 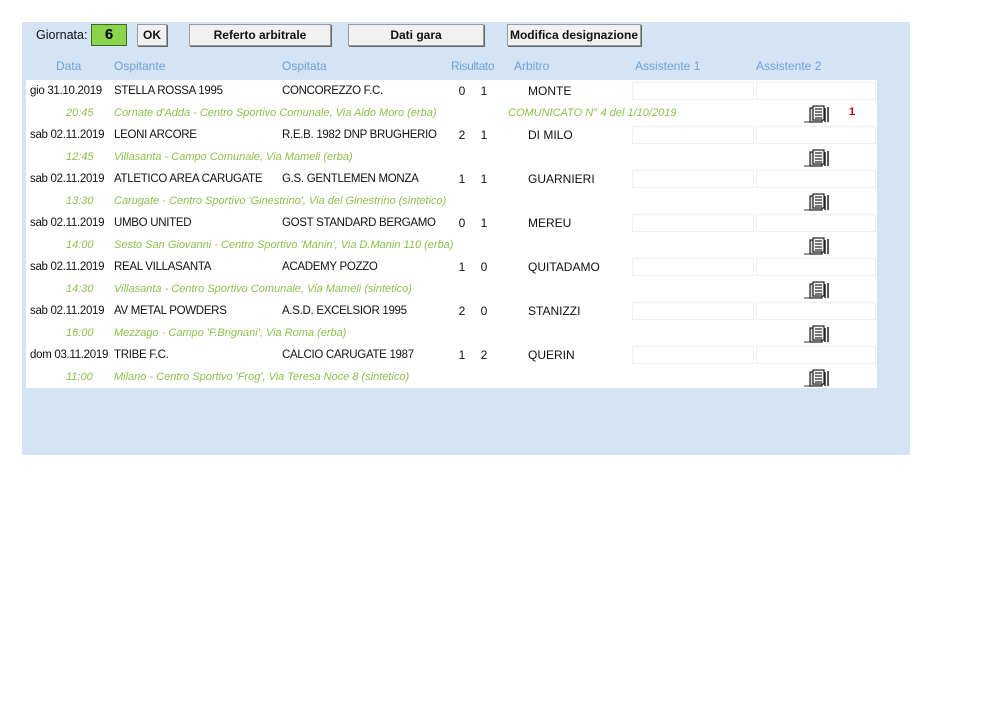 What do you see at coordinates (359, 135) in the screenshot?
I see `away-team: R.E.B. 1982 DNP BRUGHERIO` at bounding box center [359, 135].